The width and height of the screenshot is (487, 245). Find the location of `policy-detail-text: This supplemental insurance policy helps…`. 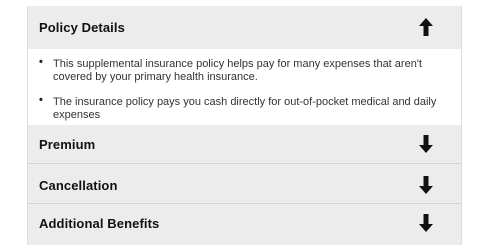

policy-detail-text: This supplemental insurance policy helps… is located at coordinates (237, 70).